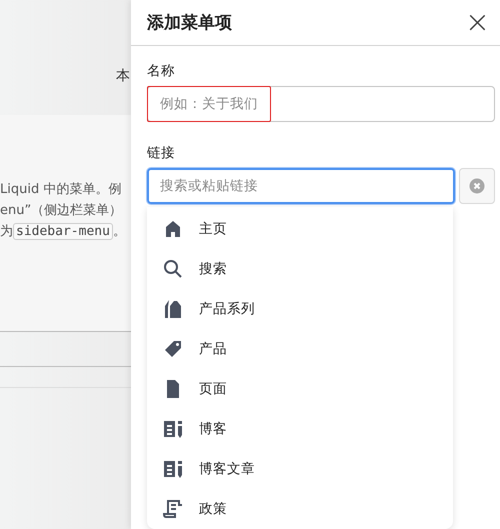 Image resolution: width=500 pixels, height=529 pixels. Describe the element at coordinates (119, 231) in the screenshot. I see `description-text: 。` at that location.